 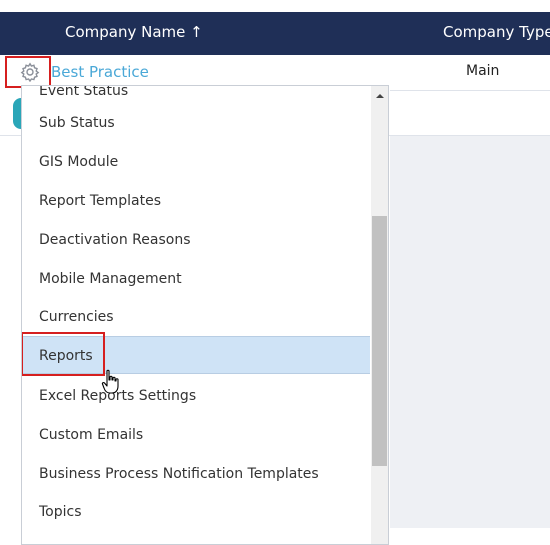 What do you see at coordinates (275, 33) in the screenshot?
I see `table-header: Company Name ↑ Company Type` at bounding box center [275, 33].